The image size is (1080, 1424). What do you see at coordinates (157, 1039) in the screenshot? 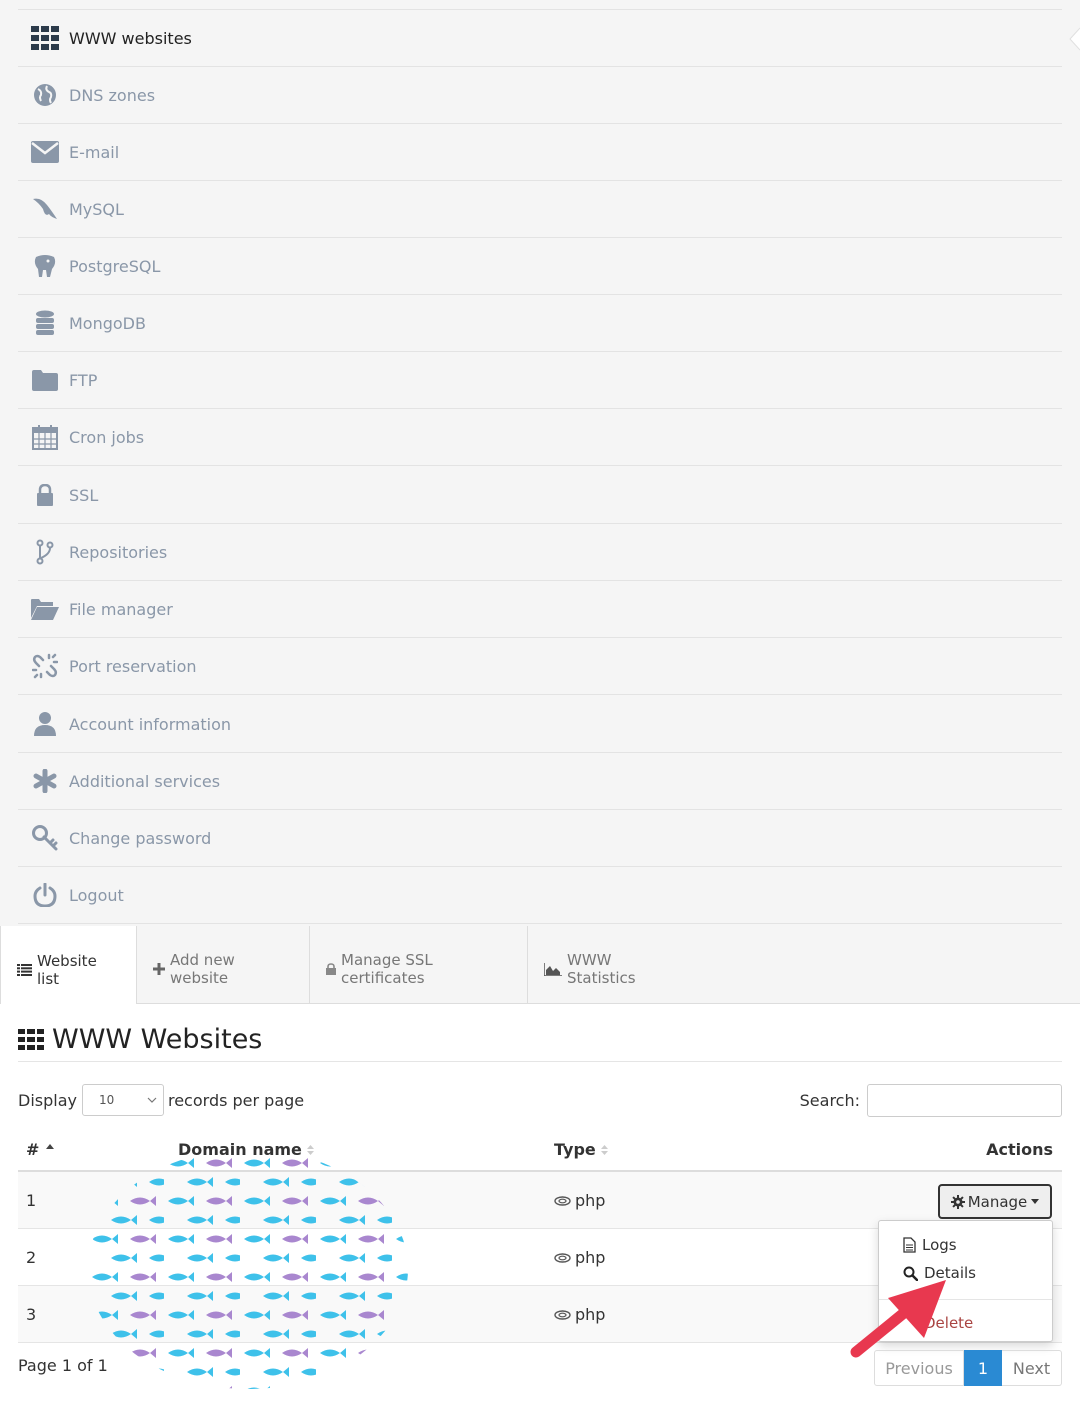
I see `page-title-text: WWW Websites` at bounding box center [157, 1039].